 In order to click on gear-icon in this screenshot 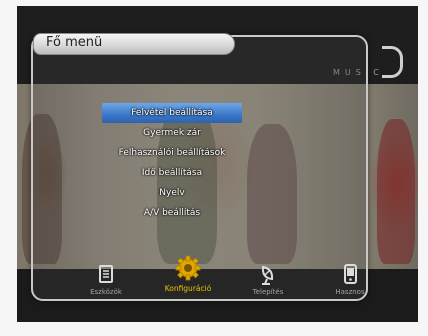, I will do `click(188, 268)`.